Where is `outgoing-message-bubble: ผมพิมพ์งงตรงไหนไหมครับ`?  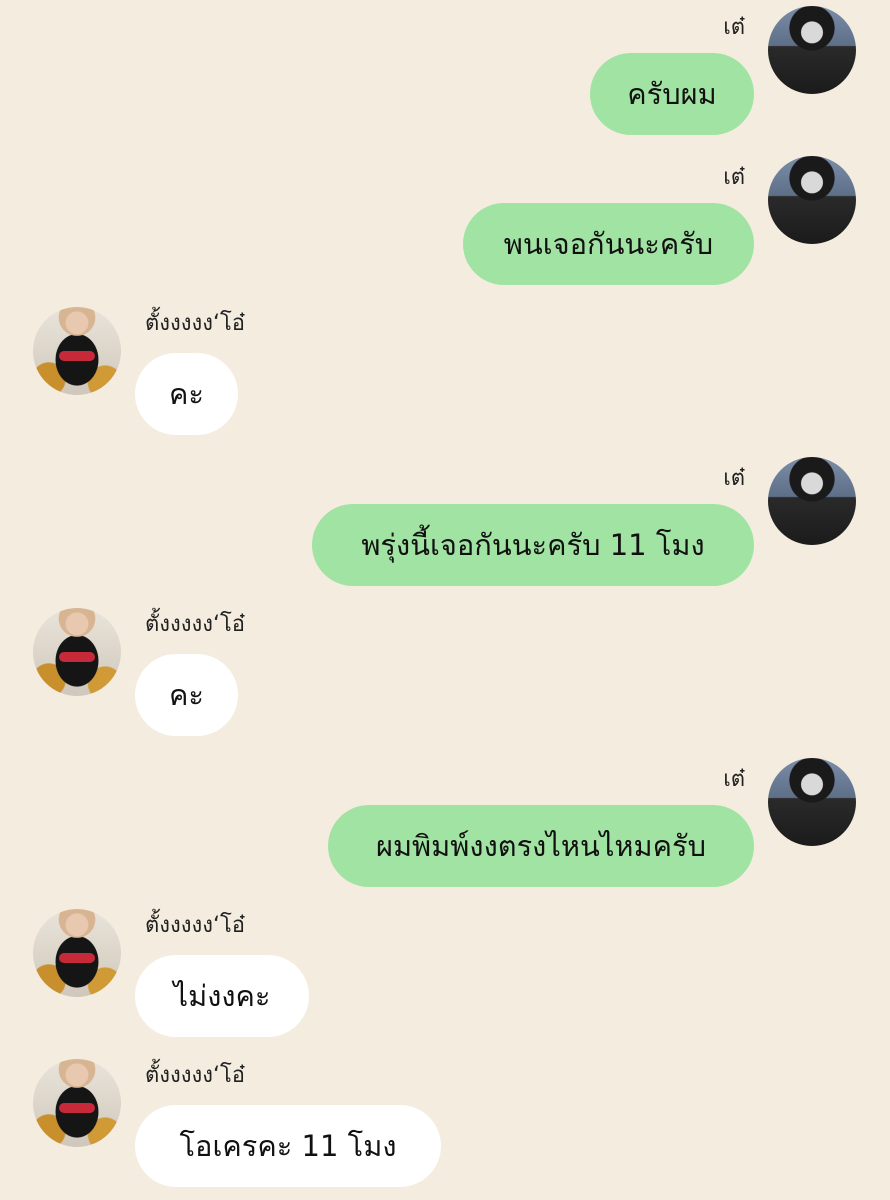
outgoing-message-bubble: ผมพิมพ์งงตรงไหนไหมครับ is located at coordinates (541, 846).